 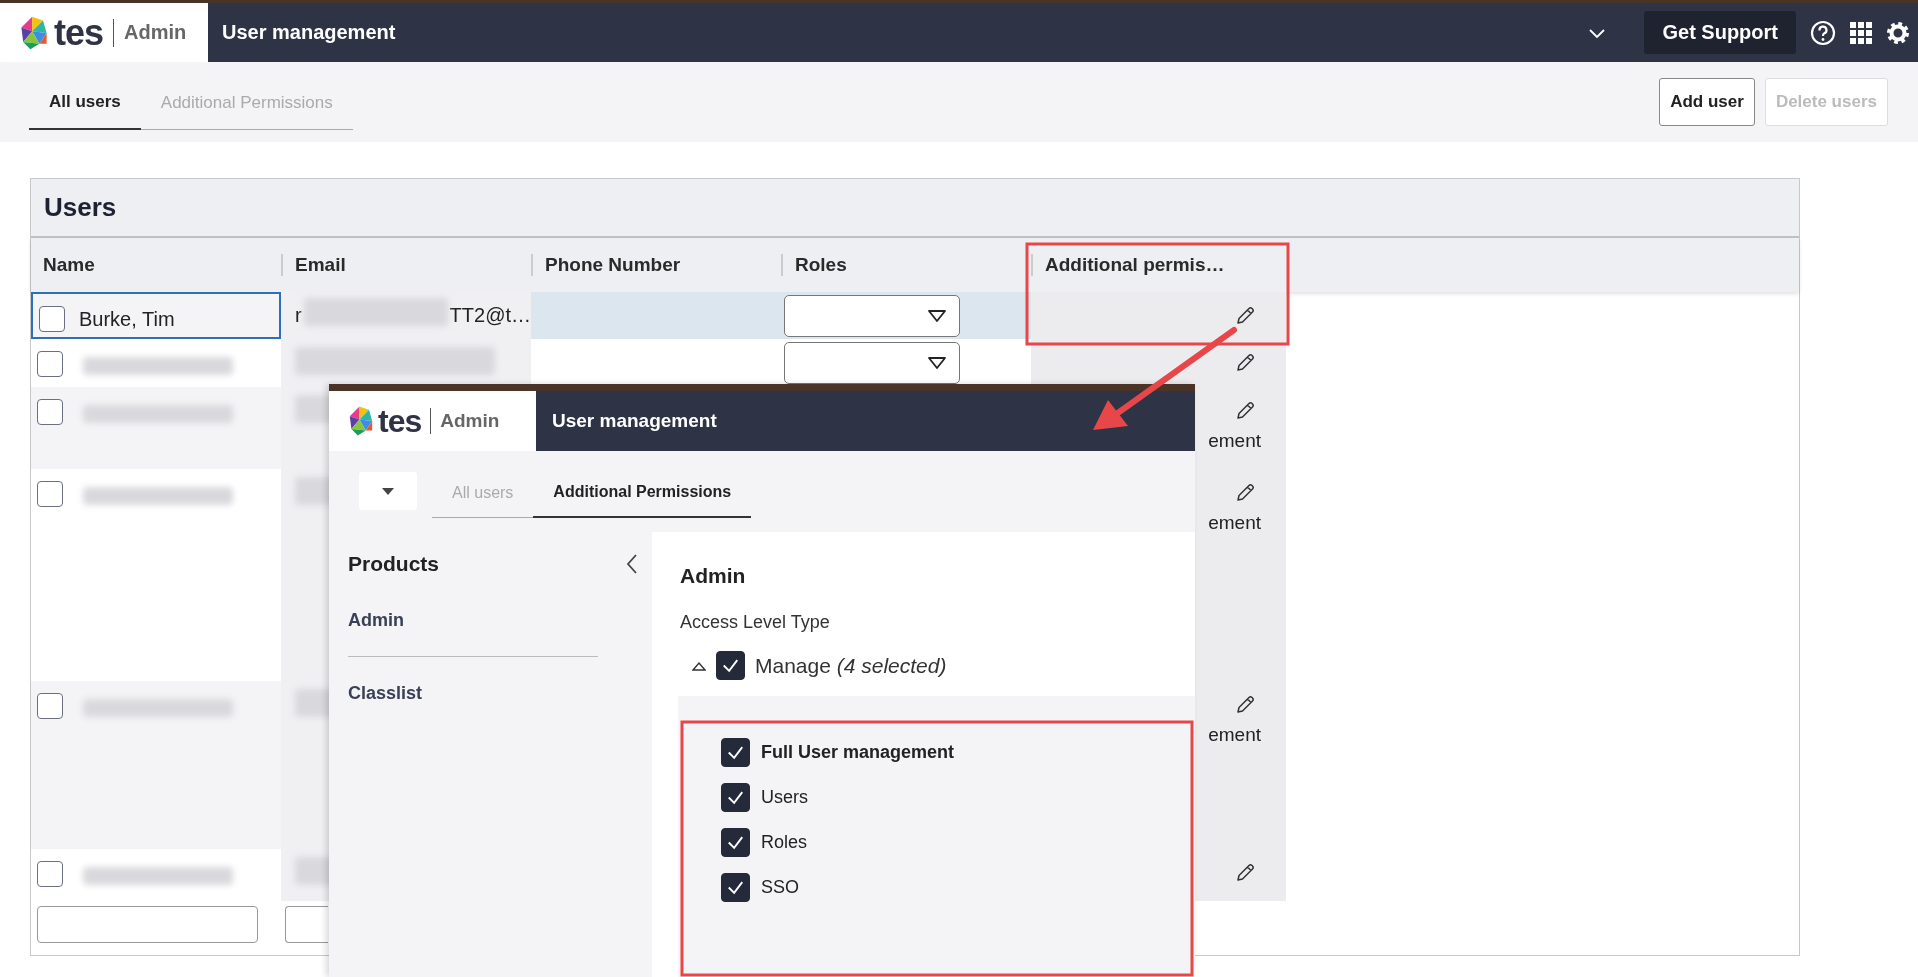 I want to click on section-title: Admin, so click(x=713, y=576).